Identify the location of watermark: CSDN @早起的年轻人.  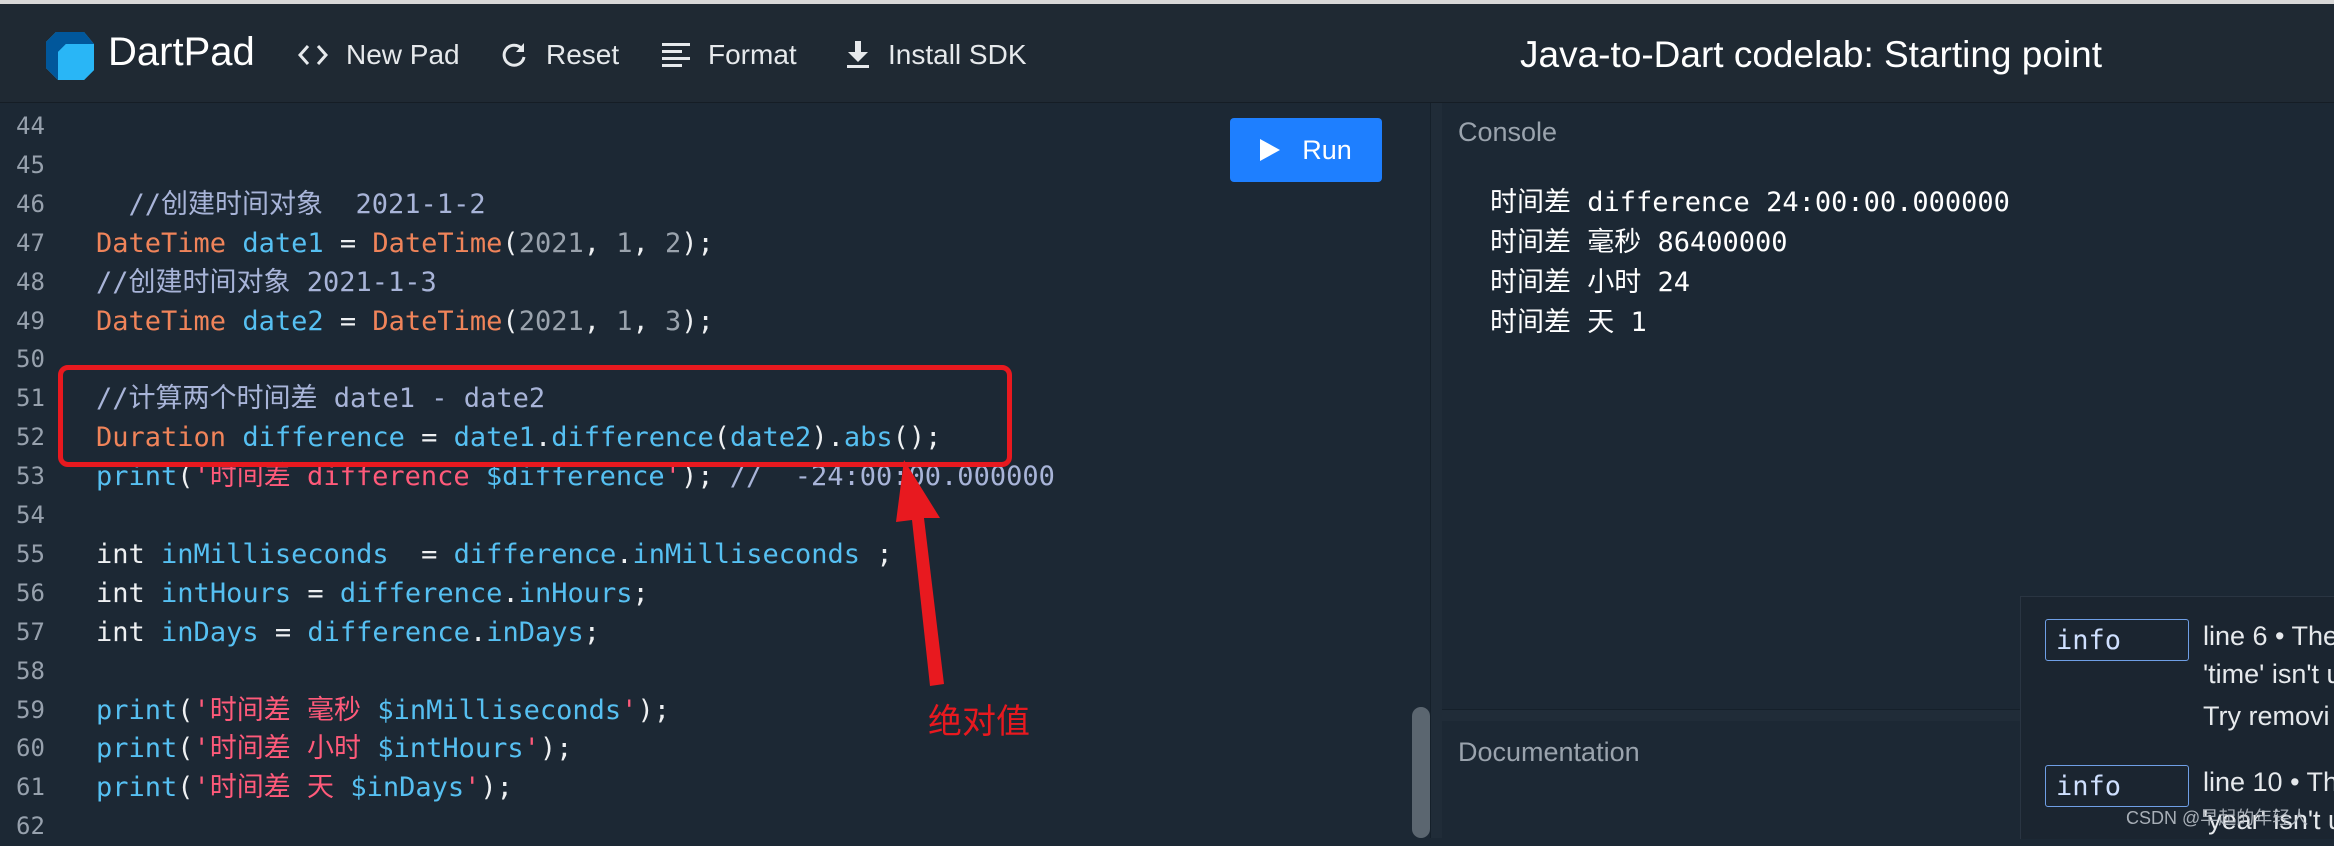
(2217, 818).